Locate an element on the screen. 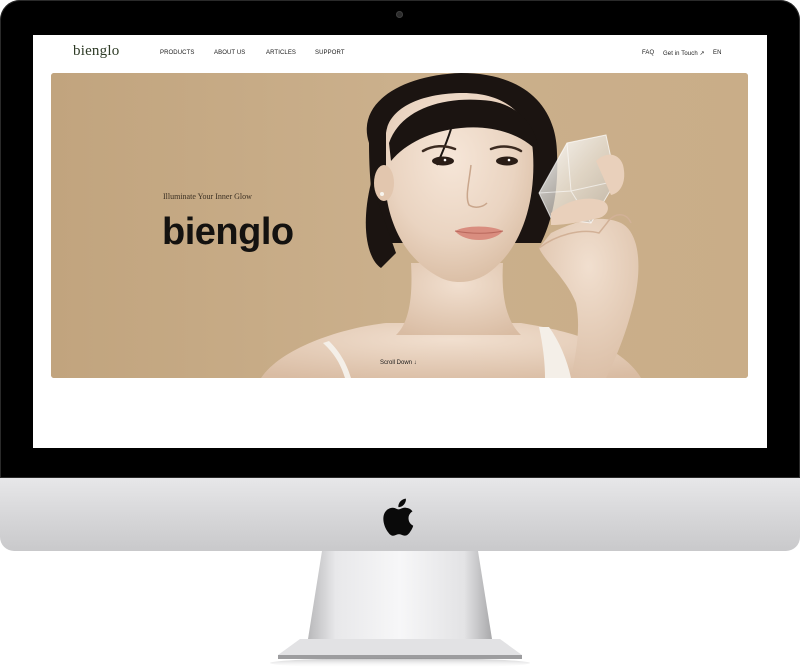 The height and width of the screenshot is (668, 800). nav-faq: FAQ is located at coordinates (648, 53).